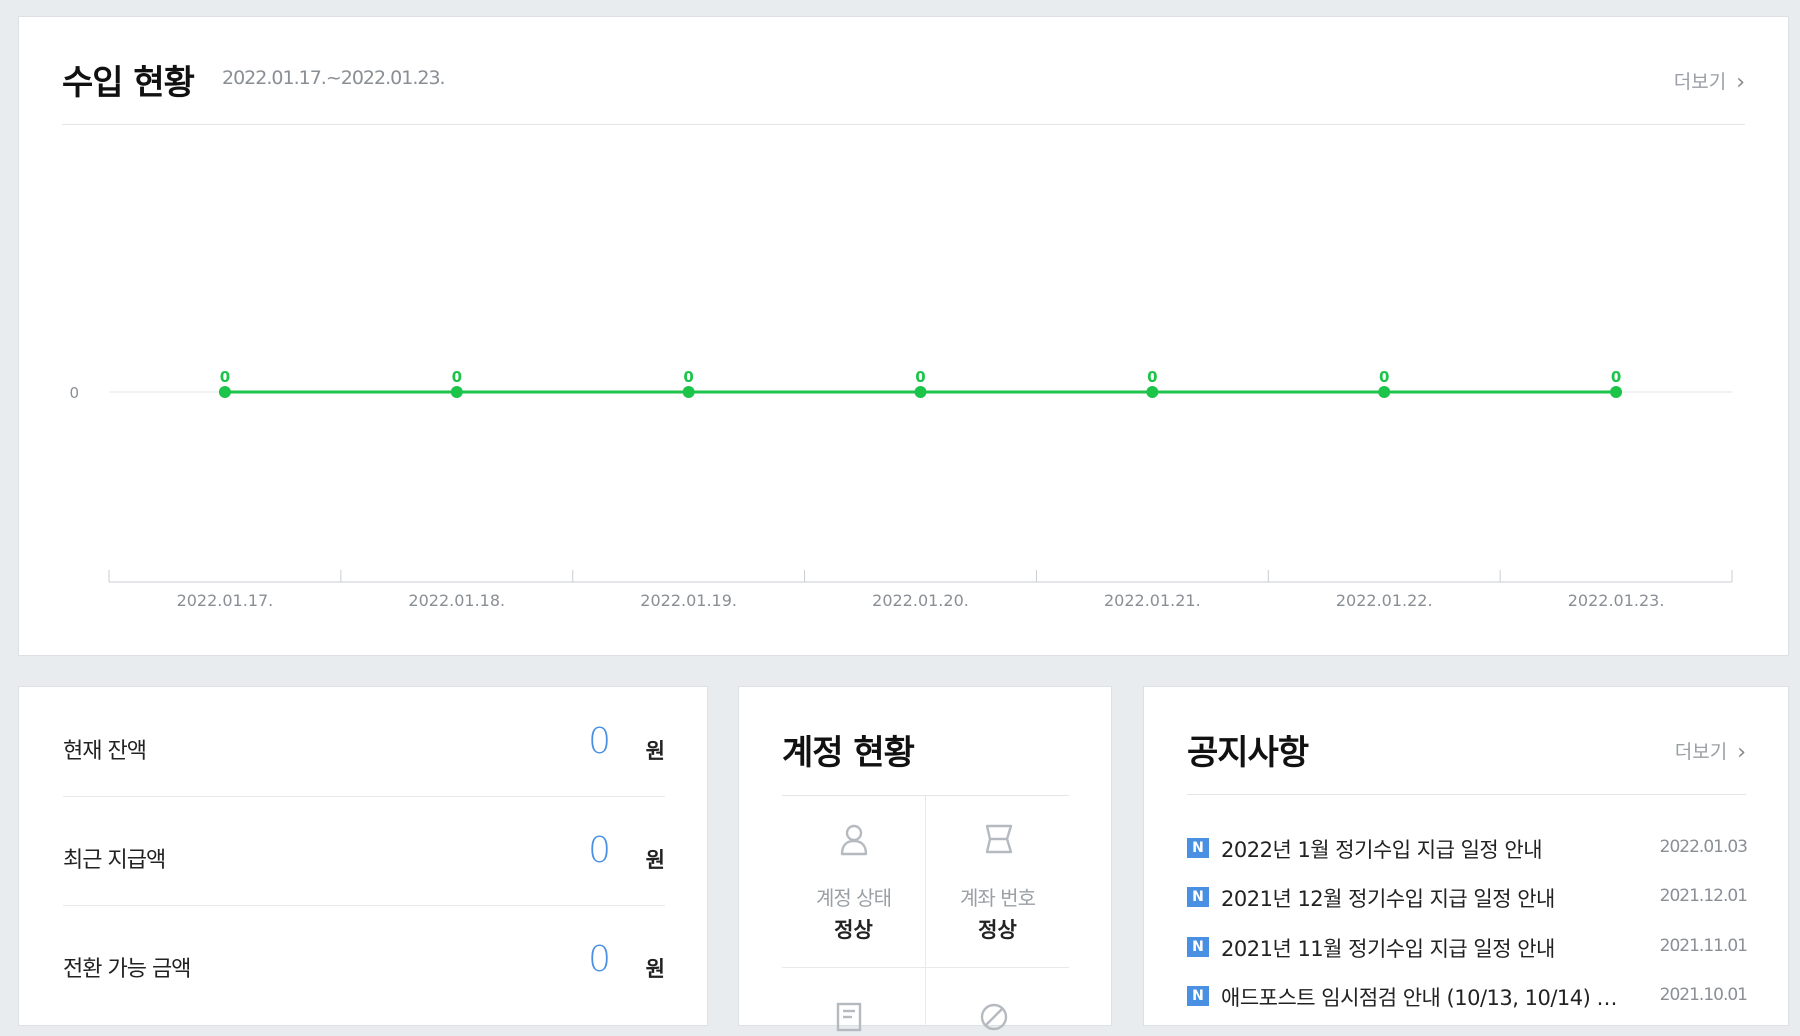  I want to click on notice-item-date: 2021.12.01, so click(1703, 896).